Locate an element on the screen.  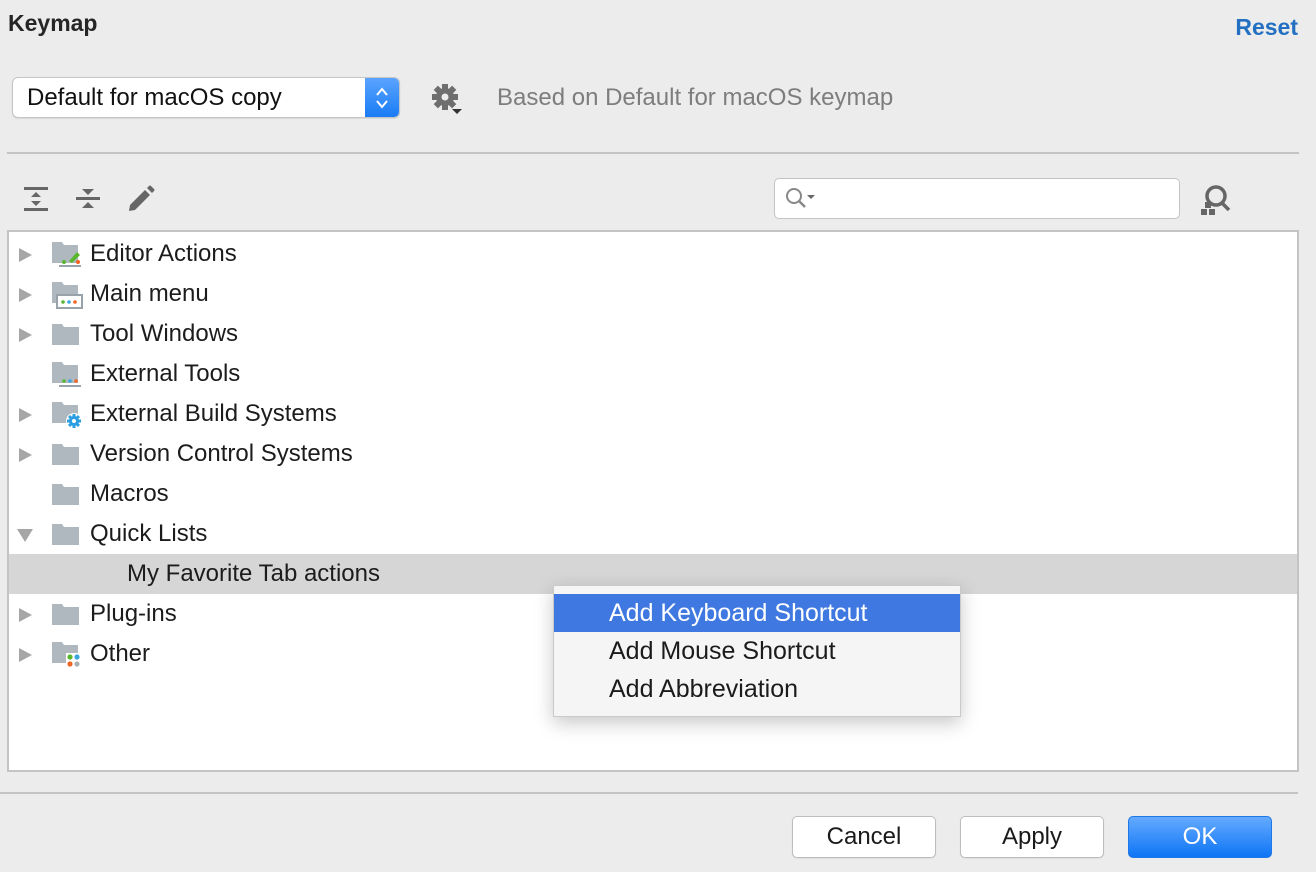
tree-item-tool-windows: Tool Windows is located at coordinates (653, 334).